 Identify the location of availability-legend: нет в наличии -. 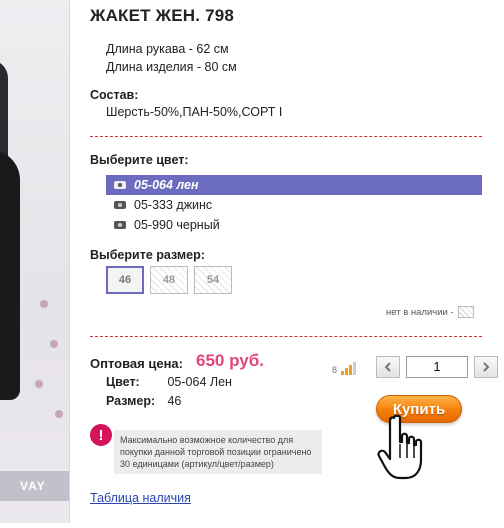
(430, 312).